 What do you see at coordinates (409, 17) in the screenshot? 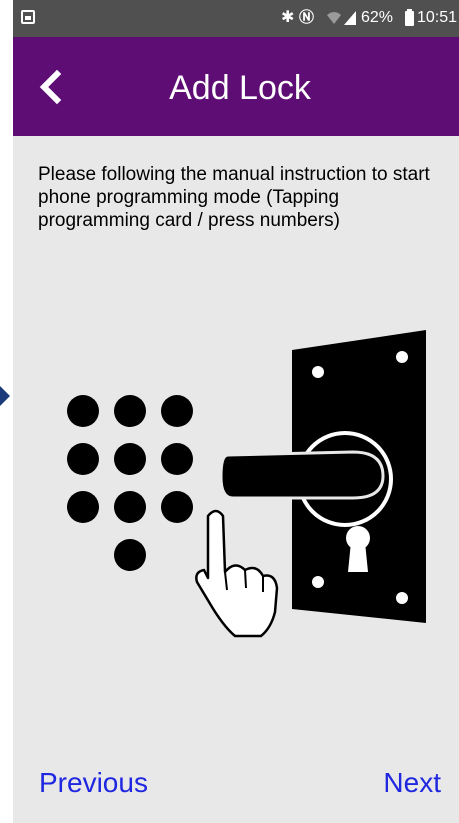
I see `battery-icon` at bounding box center [409, 17].